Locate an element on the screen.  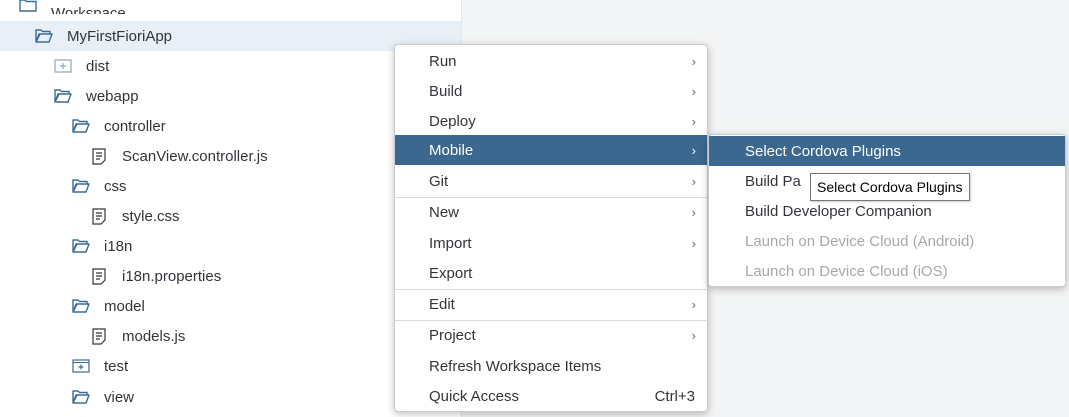
tree-item-myfirstfioriapp: MyFirstFioriApp is located at coordinates (230, 36).